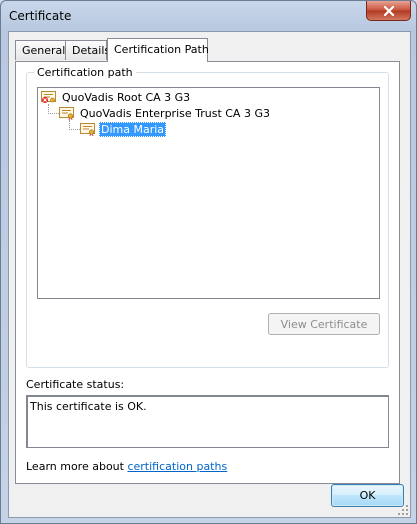 The width and height of the screenshot is (417, 524). I want to click on close-icon, so click(388, 10).